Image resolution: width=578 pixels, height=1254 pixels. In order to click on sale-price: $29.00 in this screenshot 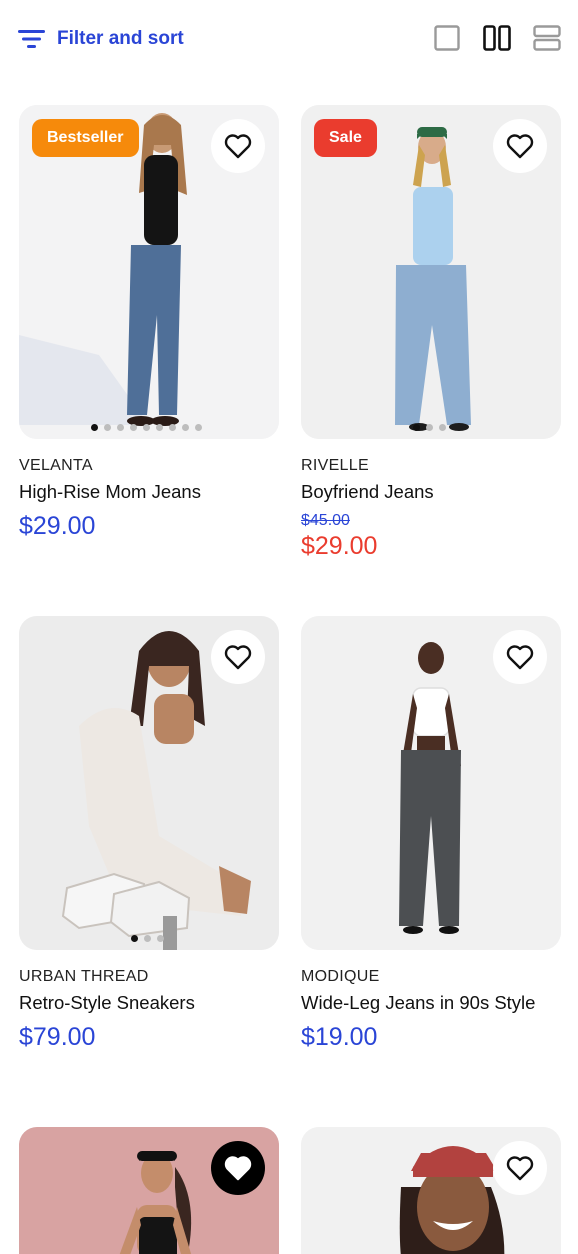, I will do `click(339, 546)`.